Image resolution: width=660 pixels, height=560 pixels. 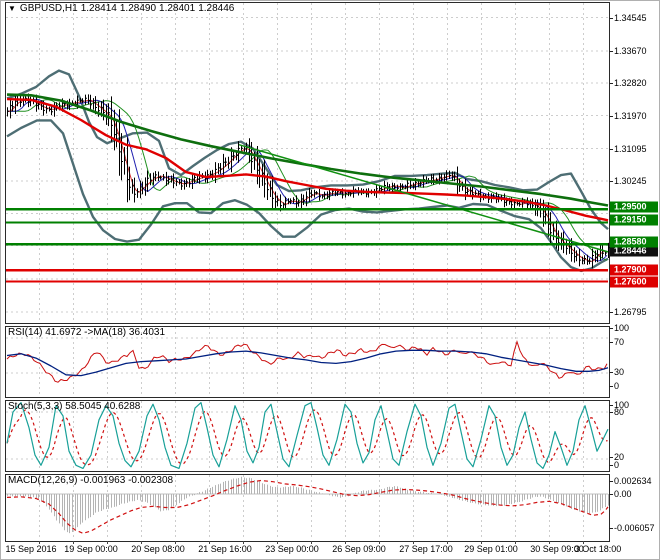 I want to click on resistance-price-badge: 1.29500, so click(x=634, y=207).